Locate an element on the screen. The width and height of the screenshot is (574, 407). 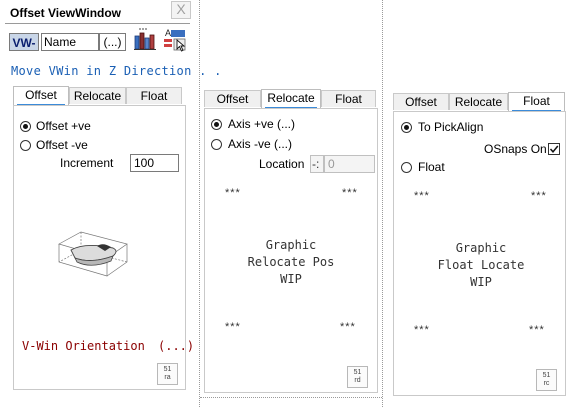
osnaps-checkbox is located at coordinates (554, 149).